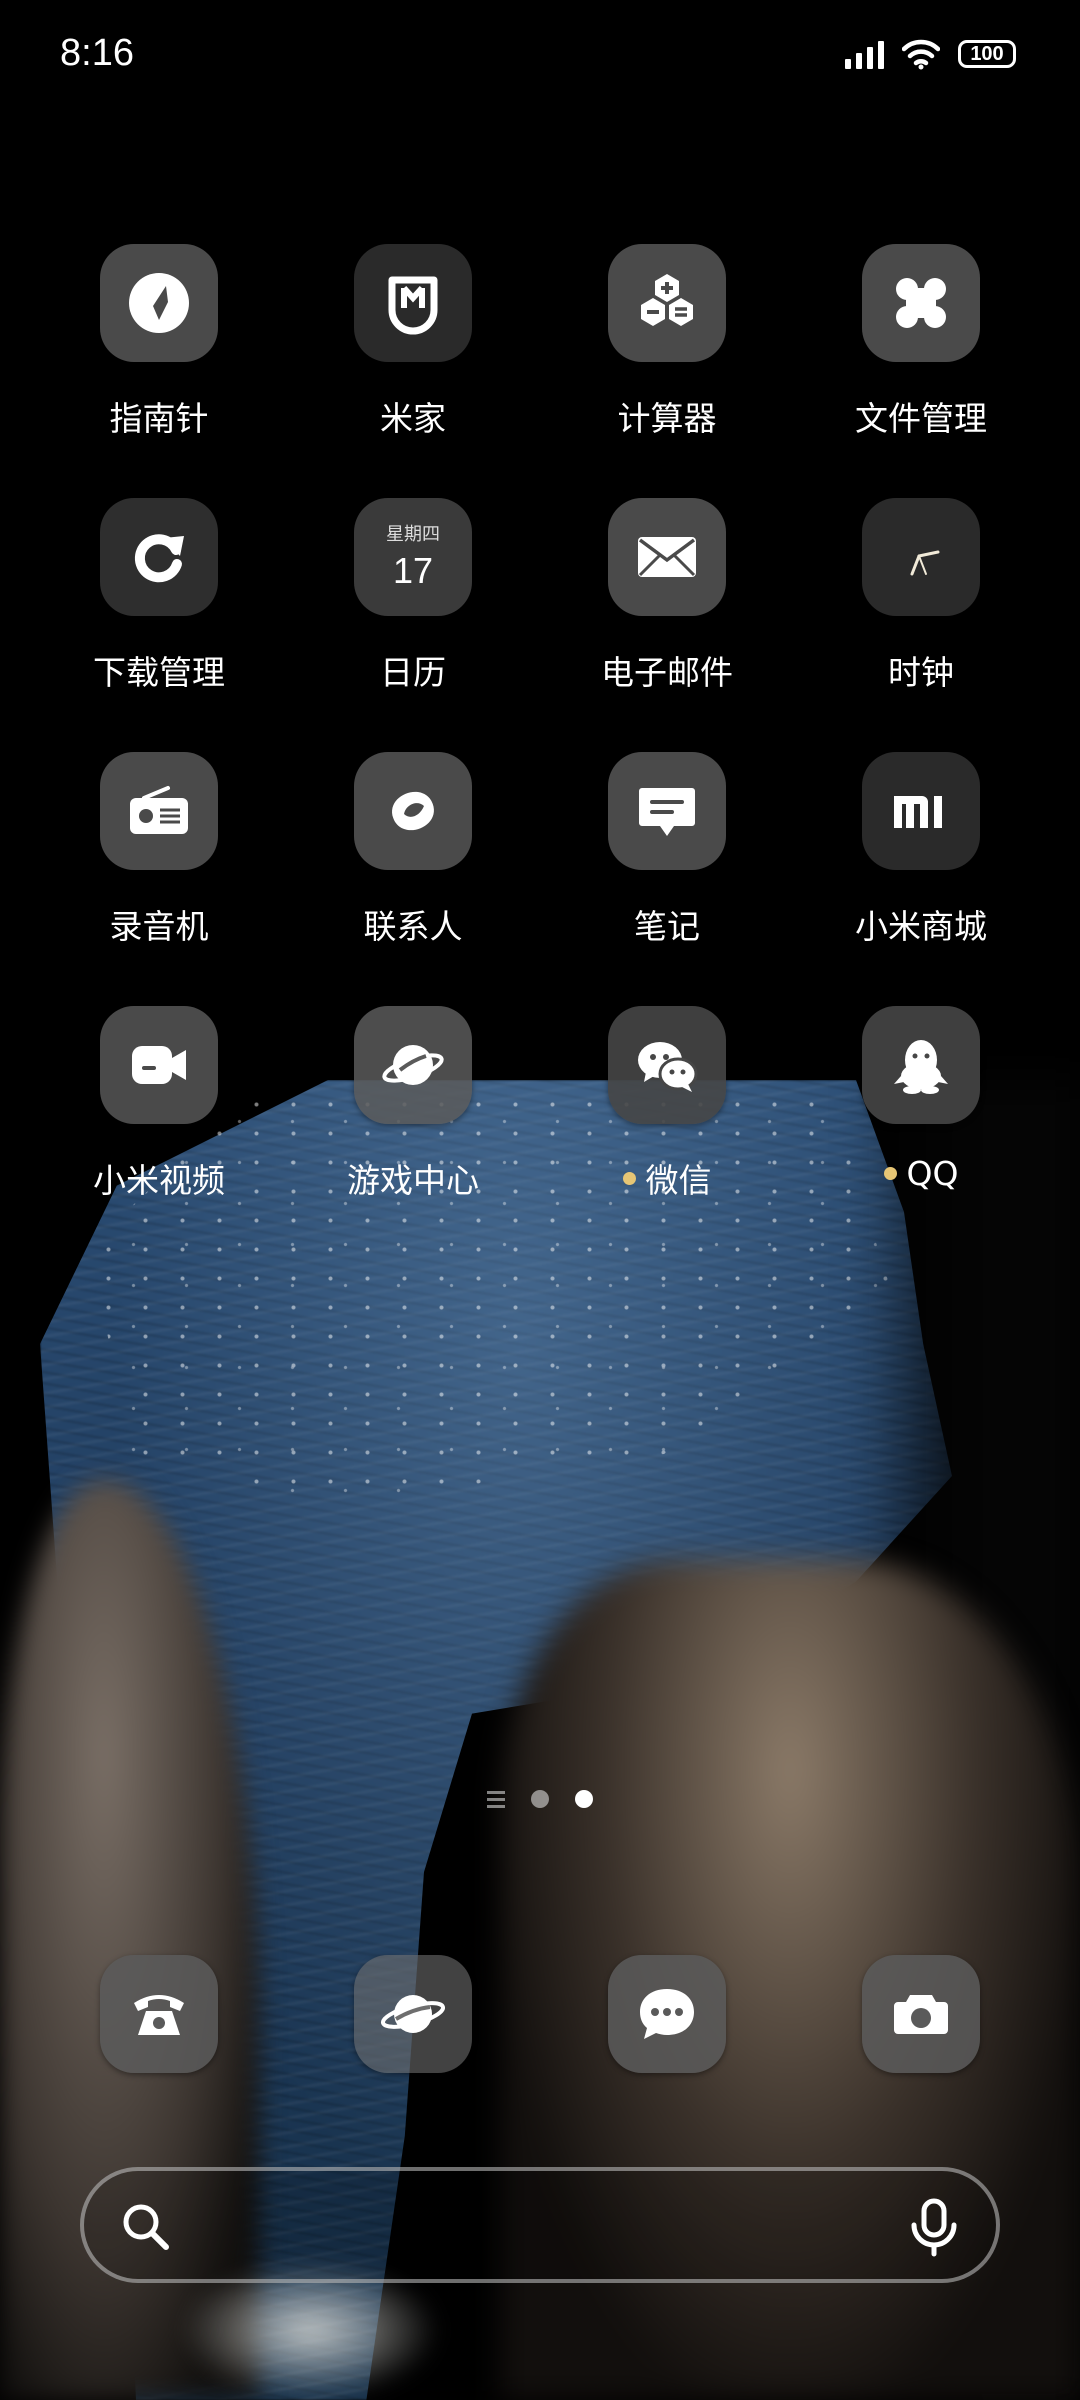 The image size is (1080, 2400). I want to click on app-label: 日历, so click(413, 672).